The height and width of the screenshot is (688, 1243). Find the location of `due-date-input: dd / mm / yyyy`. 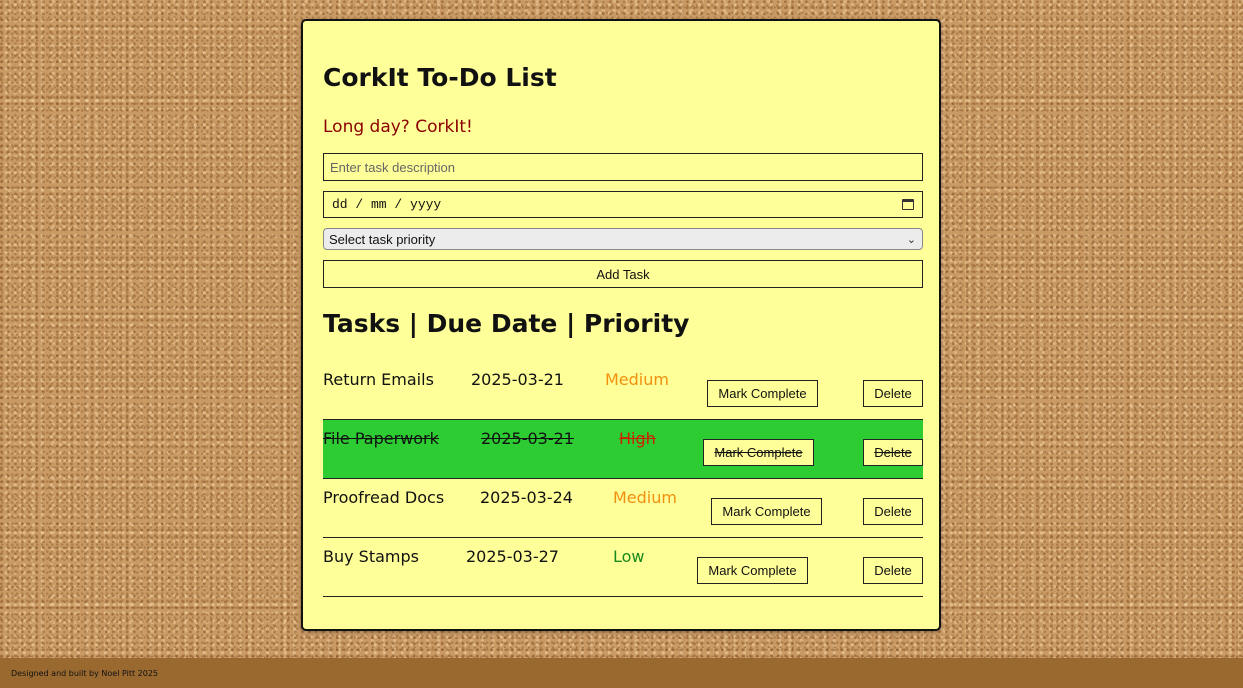

due-date-input: dd / mm / yyyy is located at coordinates (623, 204).